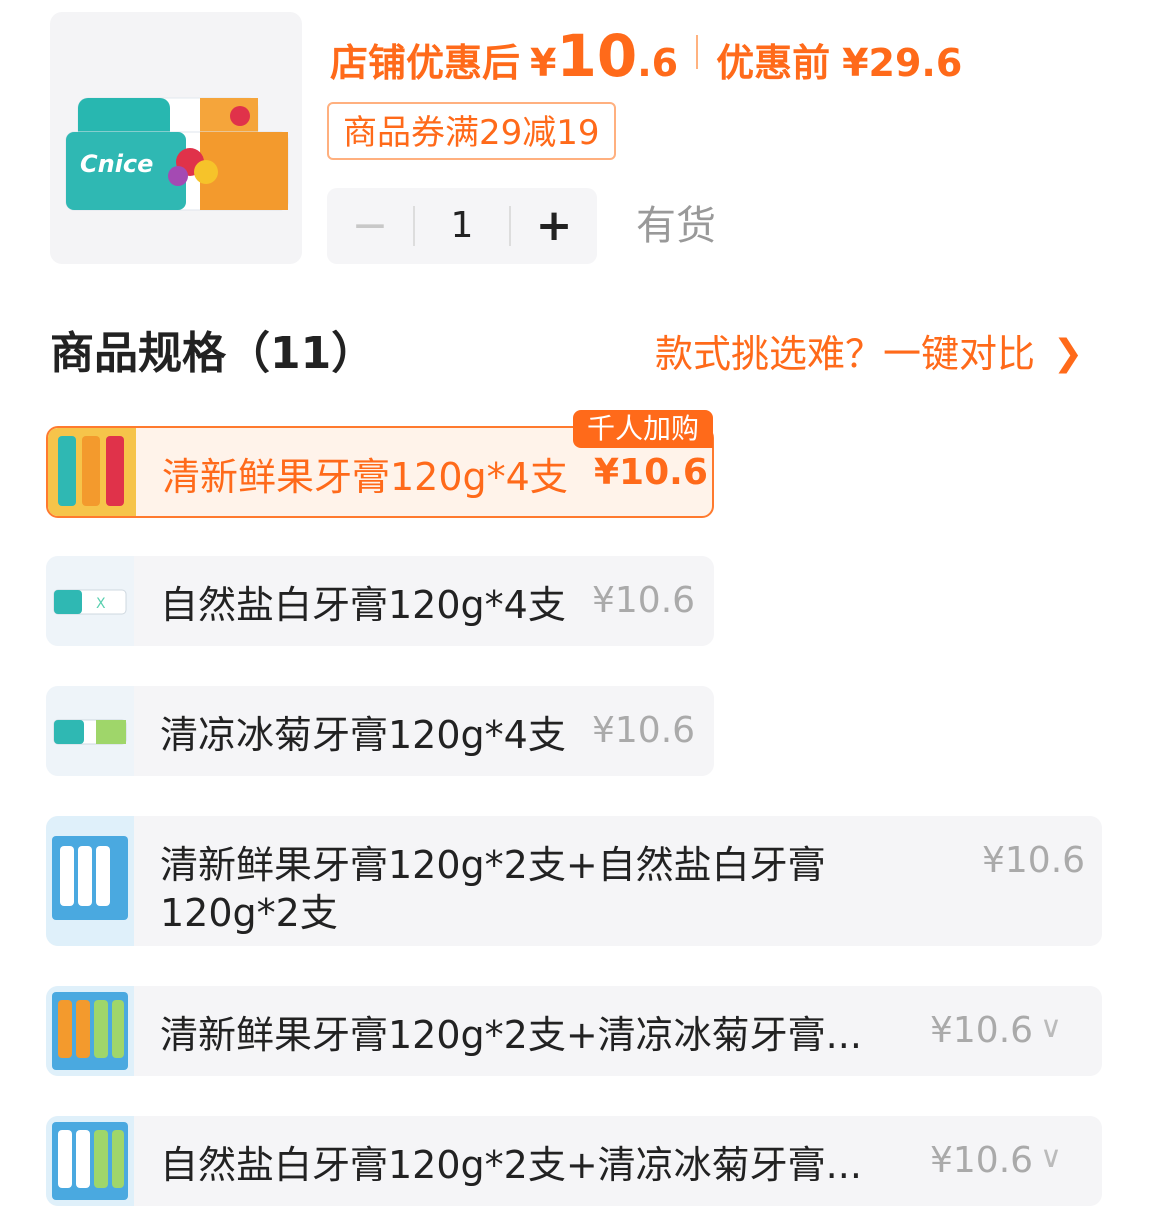 The image size is (1156, 1206). Describe the element at coordinates (543, 63) in the screenshot. I see `price-after-symbol: ¥` at that location.